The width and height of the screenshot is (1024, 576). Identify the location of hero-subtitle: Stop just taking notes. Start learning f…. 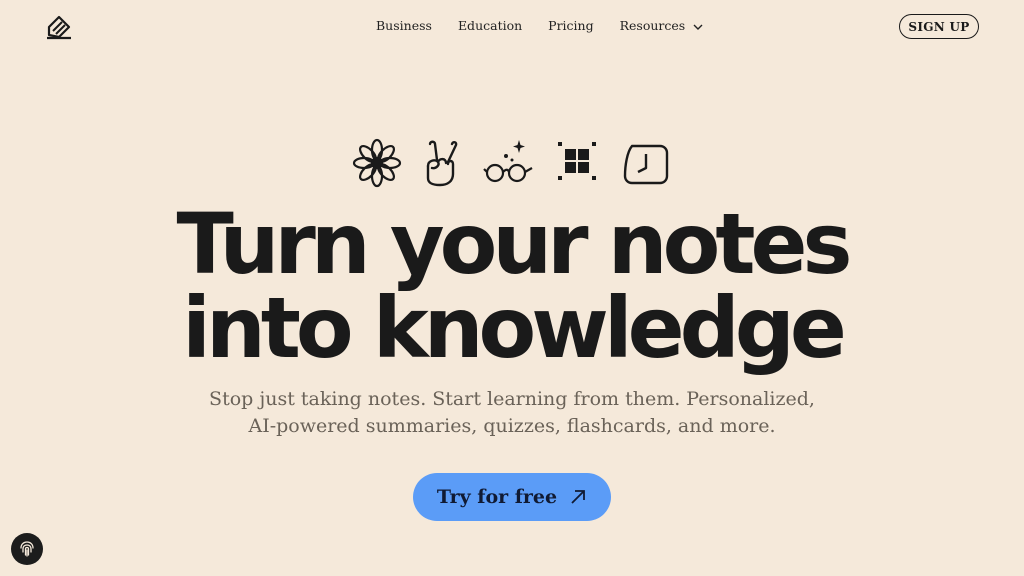
(512, 413).